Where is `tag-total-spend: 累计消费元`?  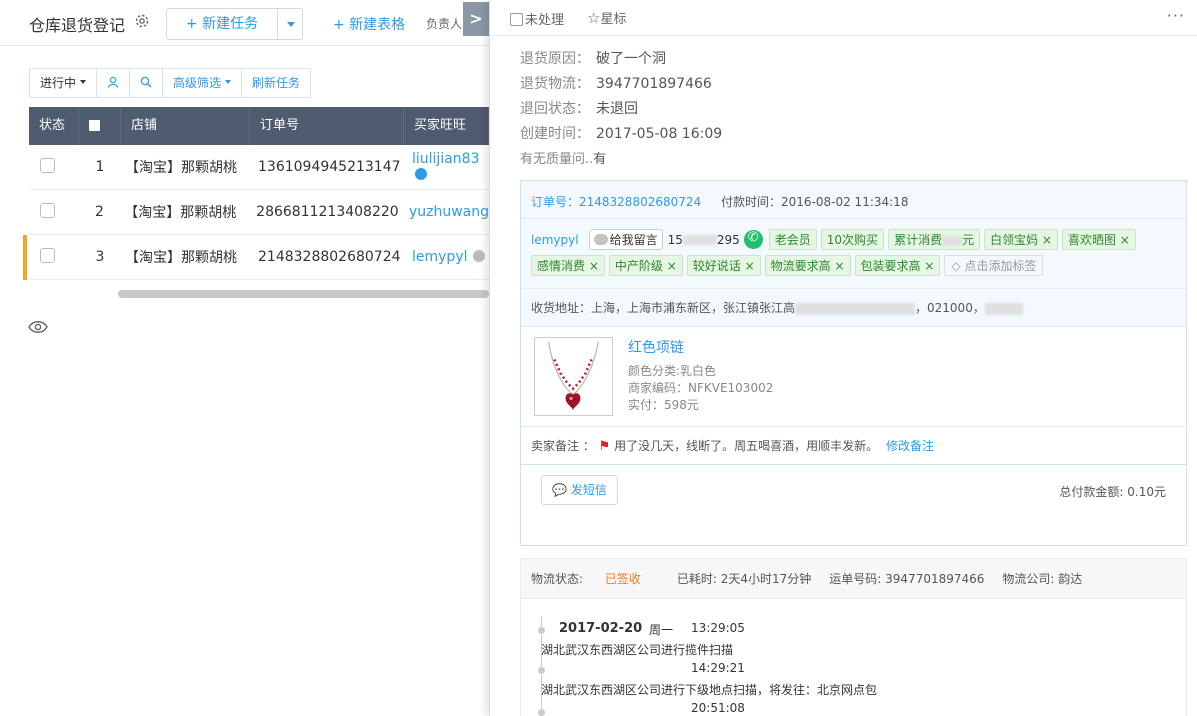
tag-total-spend: 累计消费元 is located at coordinates (934, 239).